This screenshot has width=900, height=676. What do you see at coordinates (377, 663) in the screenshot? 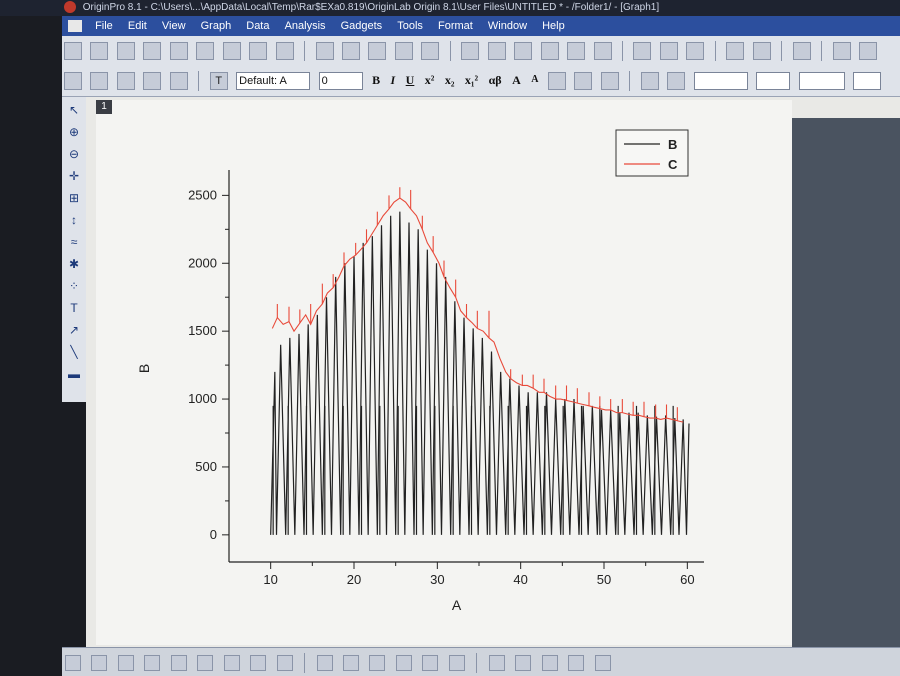
I see `extract-icon` at bounding box center [377, 663].